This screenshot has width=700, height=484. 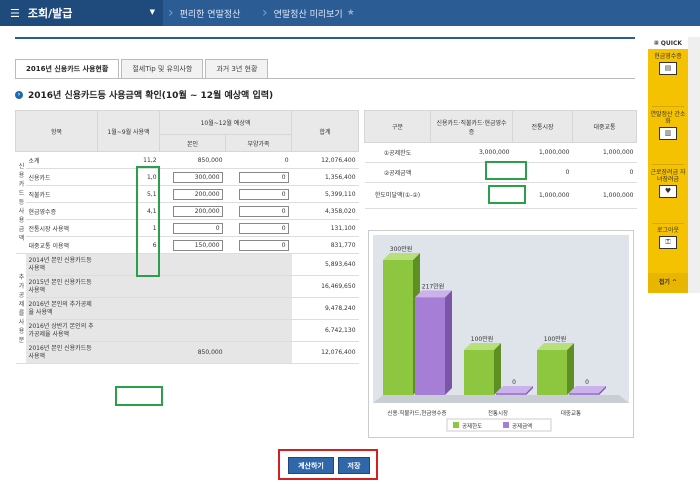 I want to click on tab-bar: 2016년 신용카드 사용현황 절세Tip 및 유의사항 과거 3년 현황, so click(x=142, y=68).